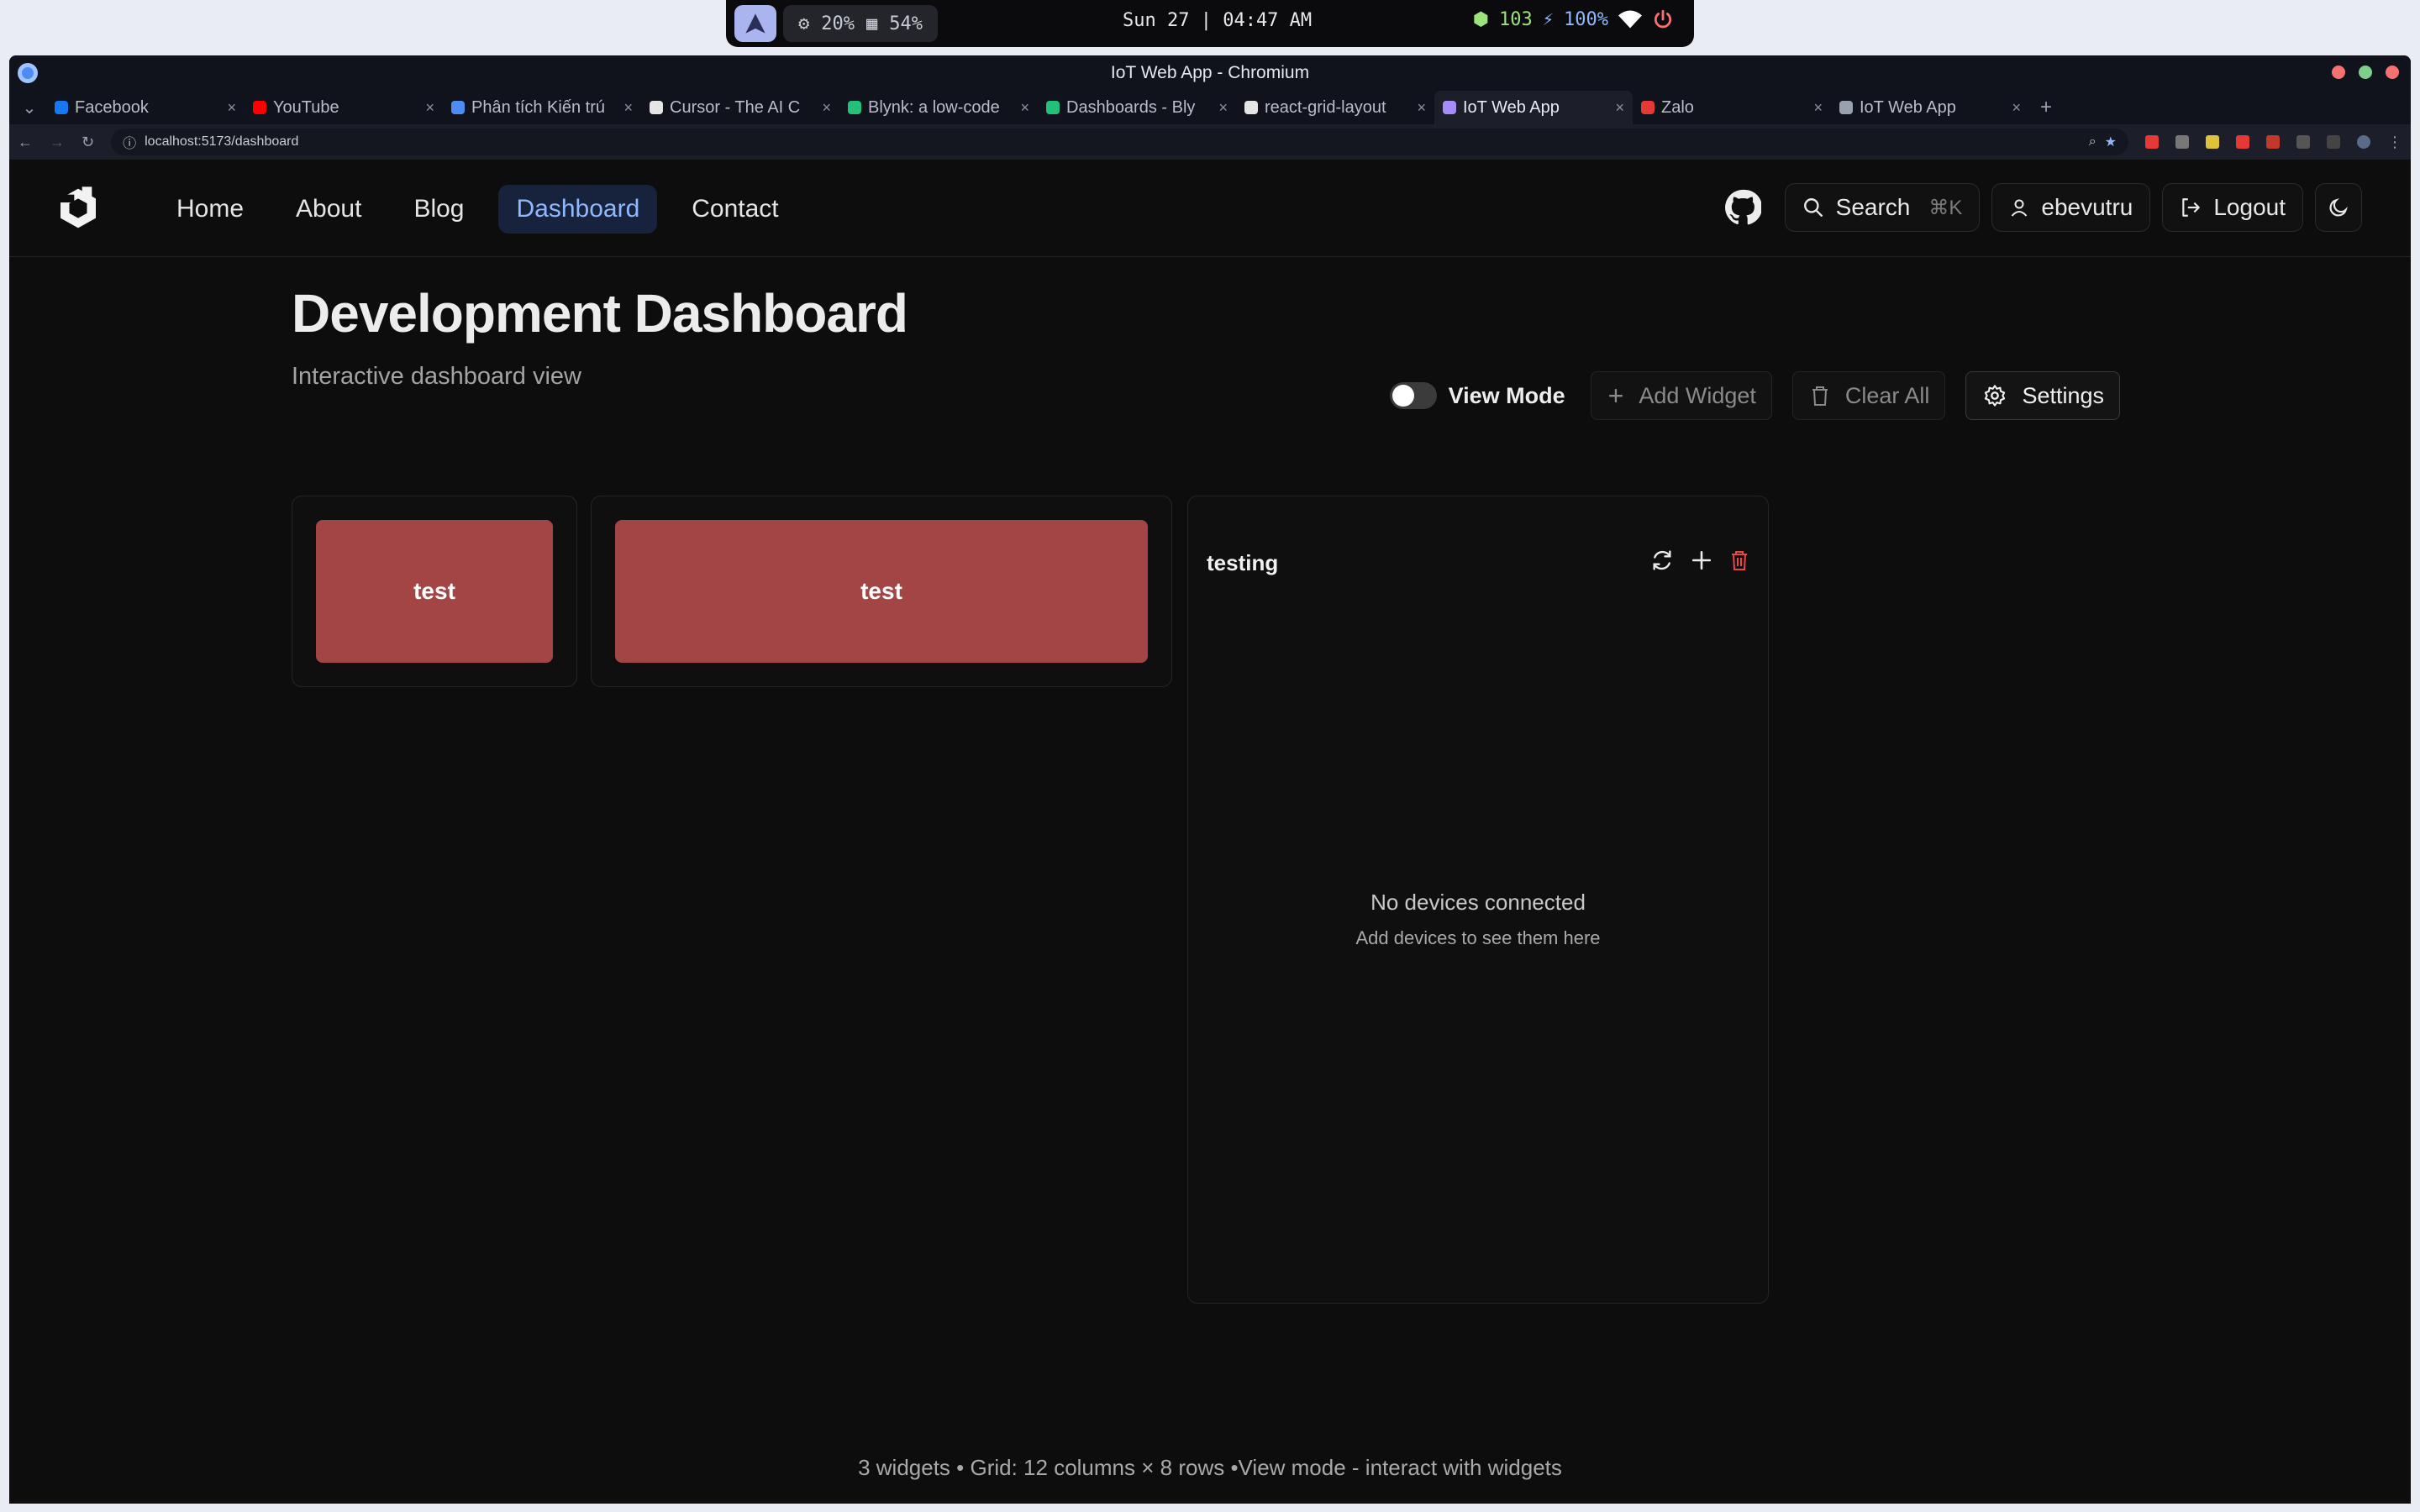 The width and height of the screenshot is (2420, 1512). What do you see at coordinates (2191, 207) in the screenshot?
I see `logout-icon` at bounding box center [2191, 207].